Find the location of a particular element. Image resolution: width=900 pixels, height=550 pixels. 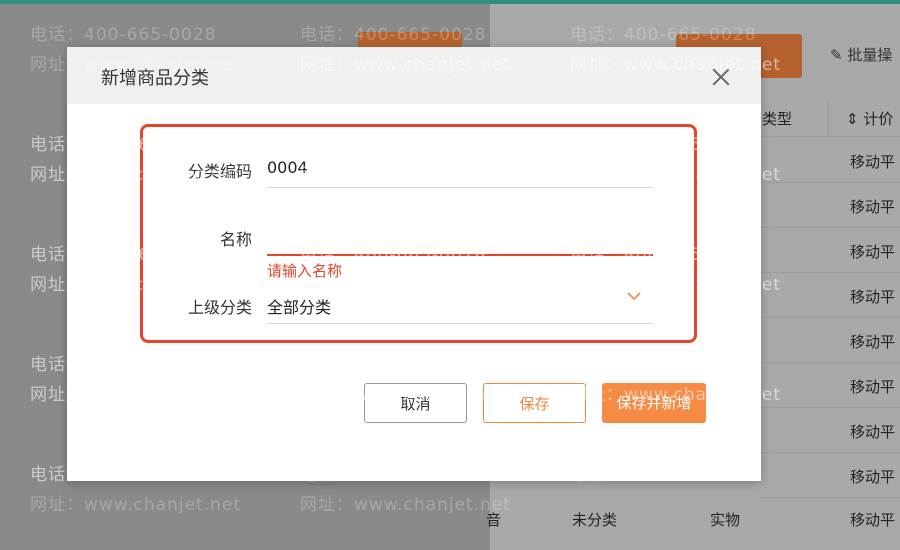

close-icon is located at coordinates (721, 77).